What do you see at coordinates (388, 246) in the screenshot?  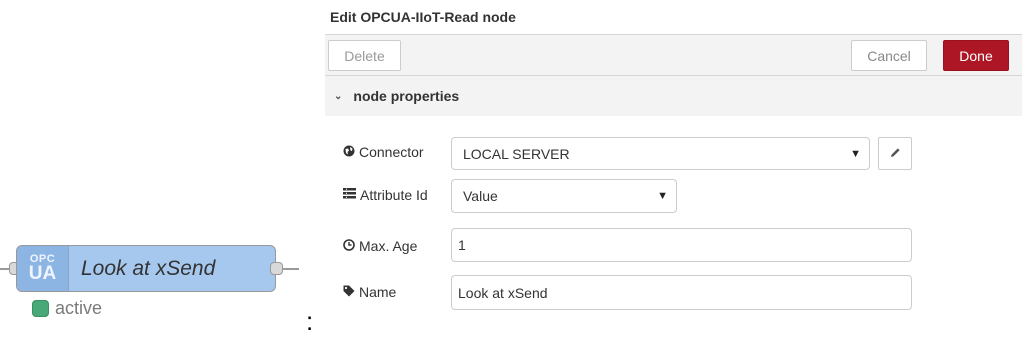 I see `max-age-label-text: Max. Age` at bounding box center [388, 246].